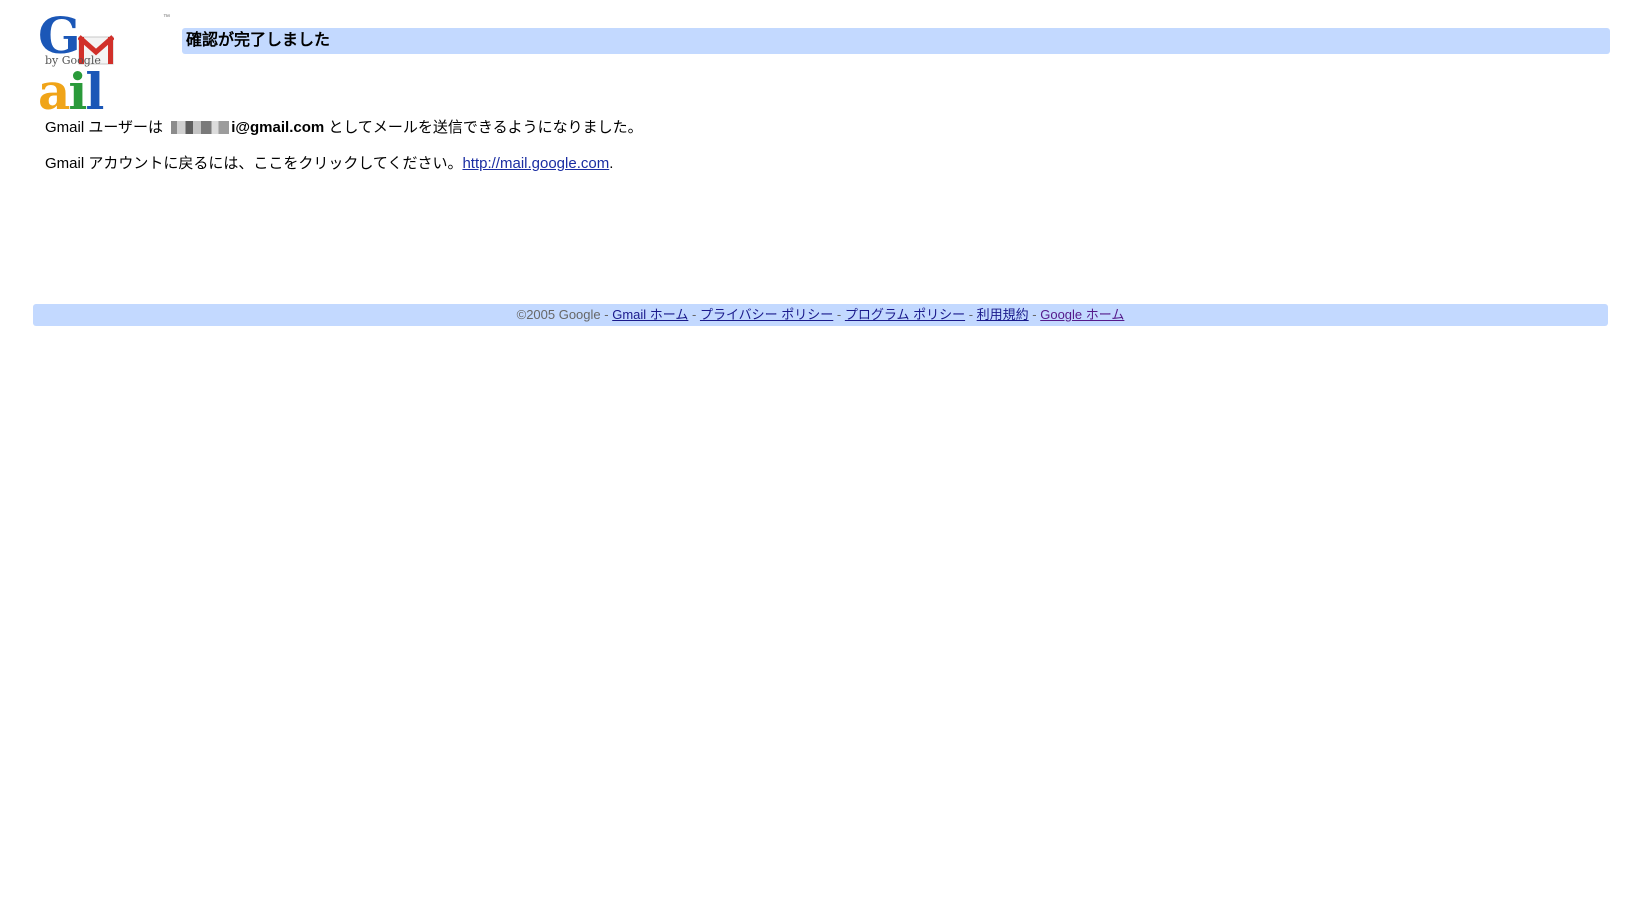 This screenshot has height=905, width=1640. What do you see at coordinates (77, 91) in the screenshot?
I see `logo-letter-i: i` at bounding box center [77, 91].